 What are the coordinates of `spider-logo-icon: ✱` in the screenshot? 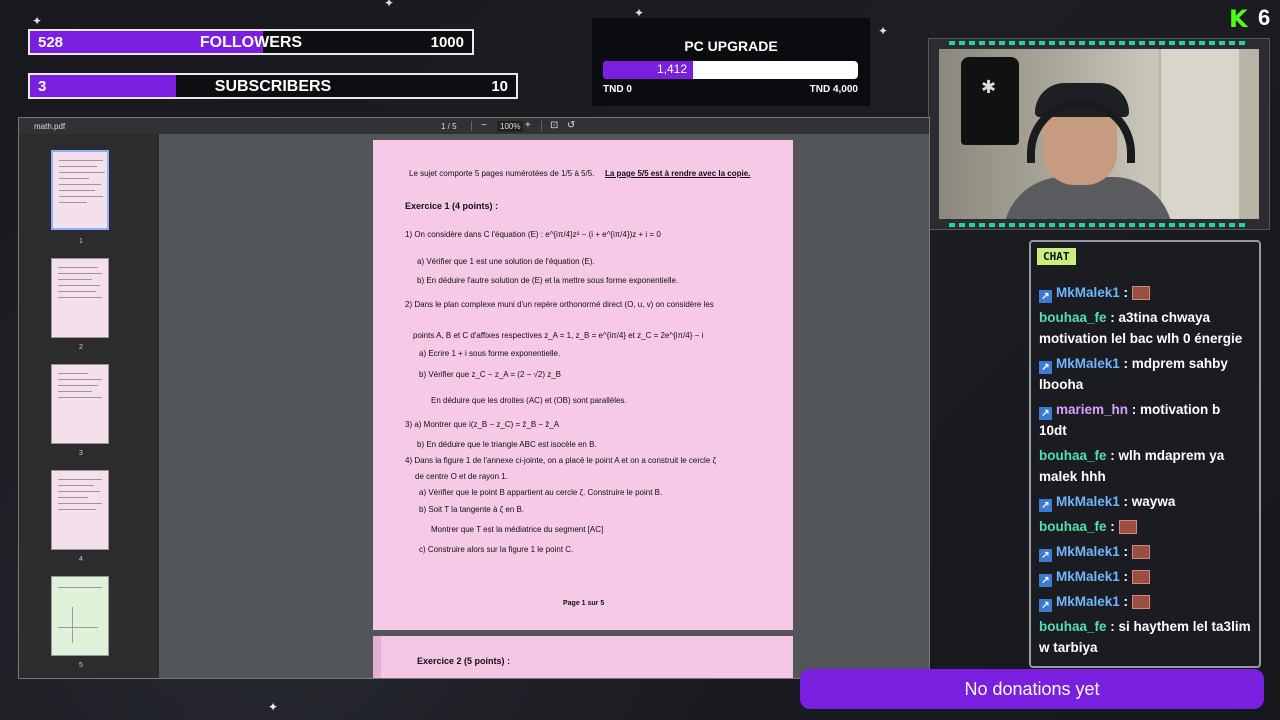 It's located at (989, 87).